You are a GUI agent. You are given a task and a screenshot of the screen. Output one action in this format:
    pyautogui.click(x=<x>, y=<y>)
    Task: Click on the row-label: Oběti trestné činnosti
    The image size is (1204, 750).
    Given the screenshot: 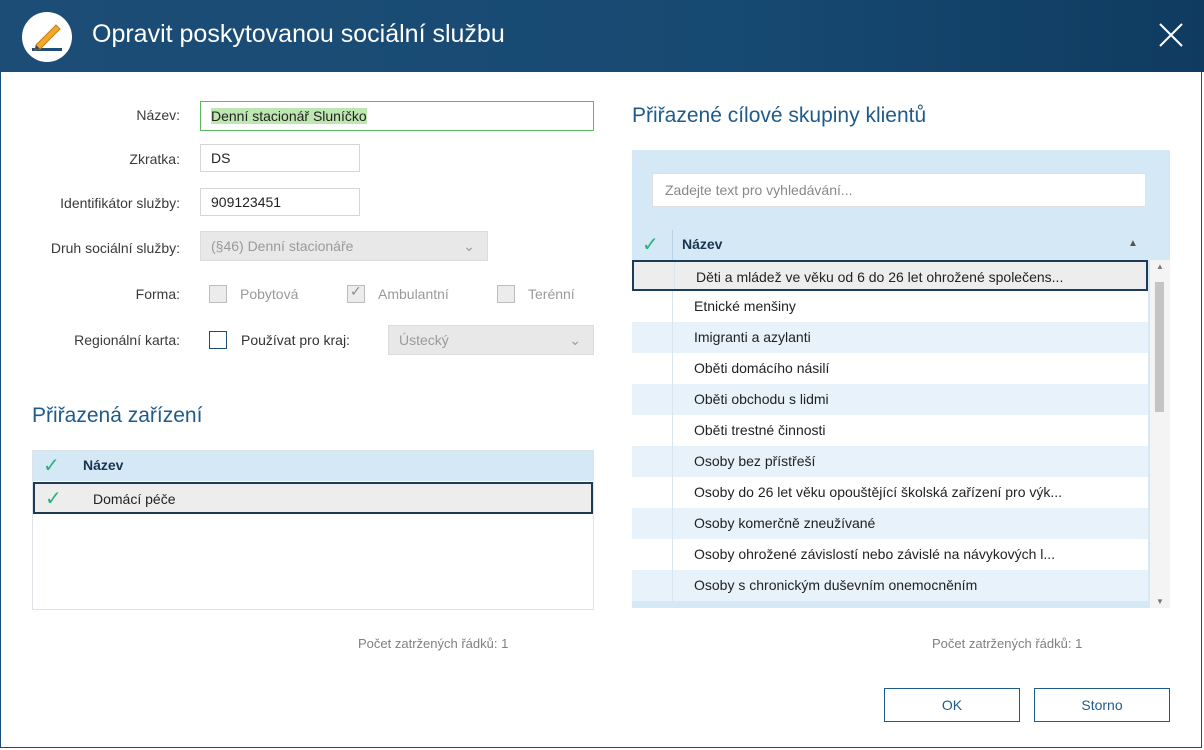 What is the action you would take?
    pyautogui.click(x=760, y=430)
    